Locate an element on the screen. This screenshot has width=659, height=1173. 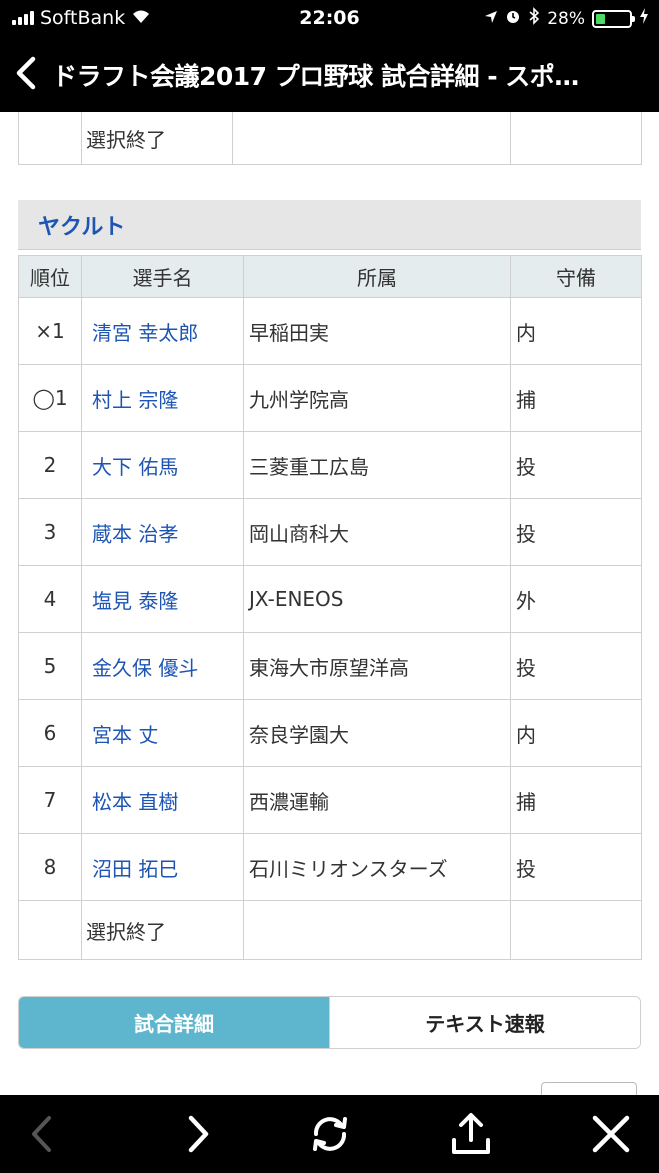
rank-cell: 8 is located at coordinates (50, 867).